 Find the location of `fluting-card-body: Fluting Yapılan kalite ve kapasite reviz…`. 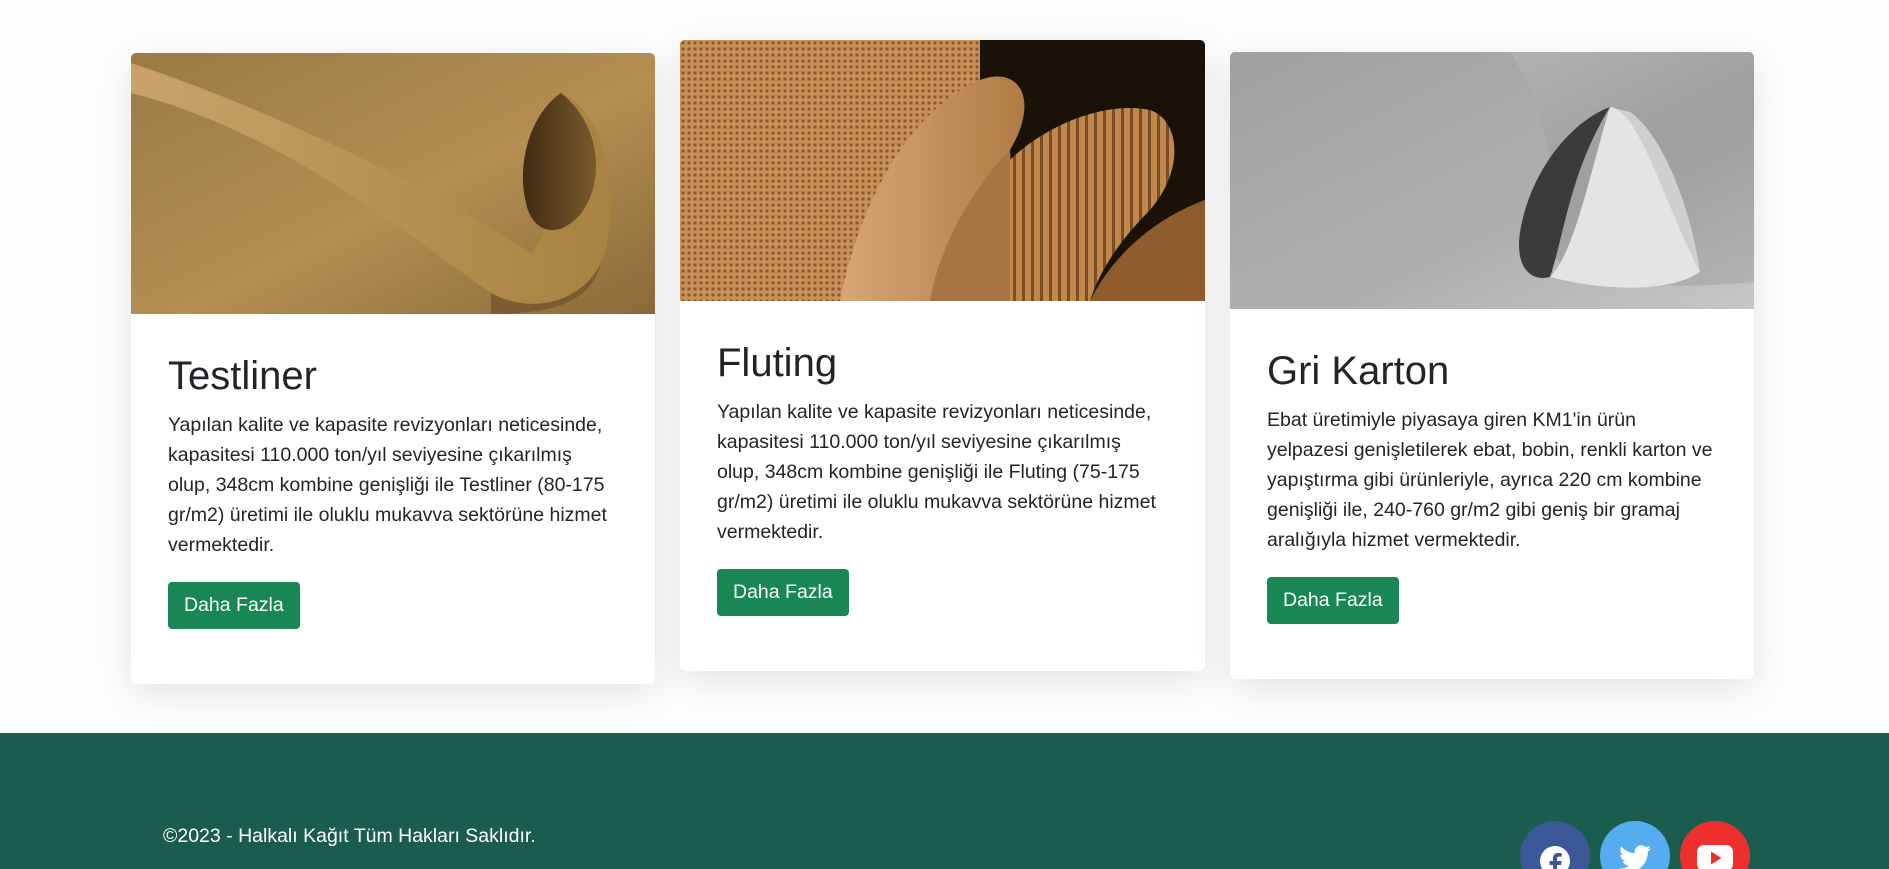

fluting-card-body: Fluting Yapılan kalite ve kapasite reviz… is located at coordinates (942, 477).